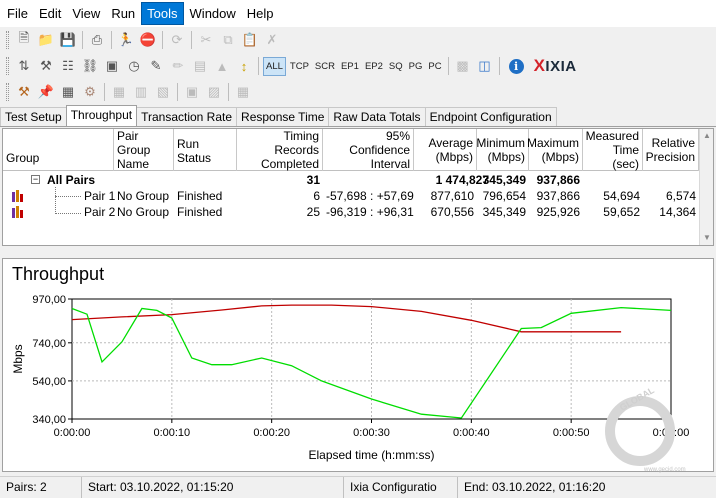 The width and height of the screenshot is (716, 498). What do you see at coordinates (555, 65) in the screenshot?
I see `ixia-logo: XIXIA` at bounding box center [555, 65].